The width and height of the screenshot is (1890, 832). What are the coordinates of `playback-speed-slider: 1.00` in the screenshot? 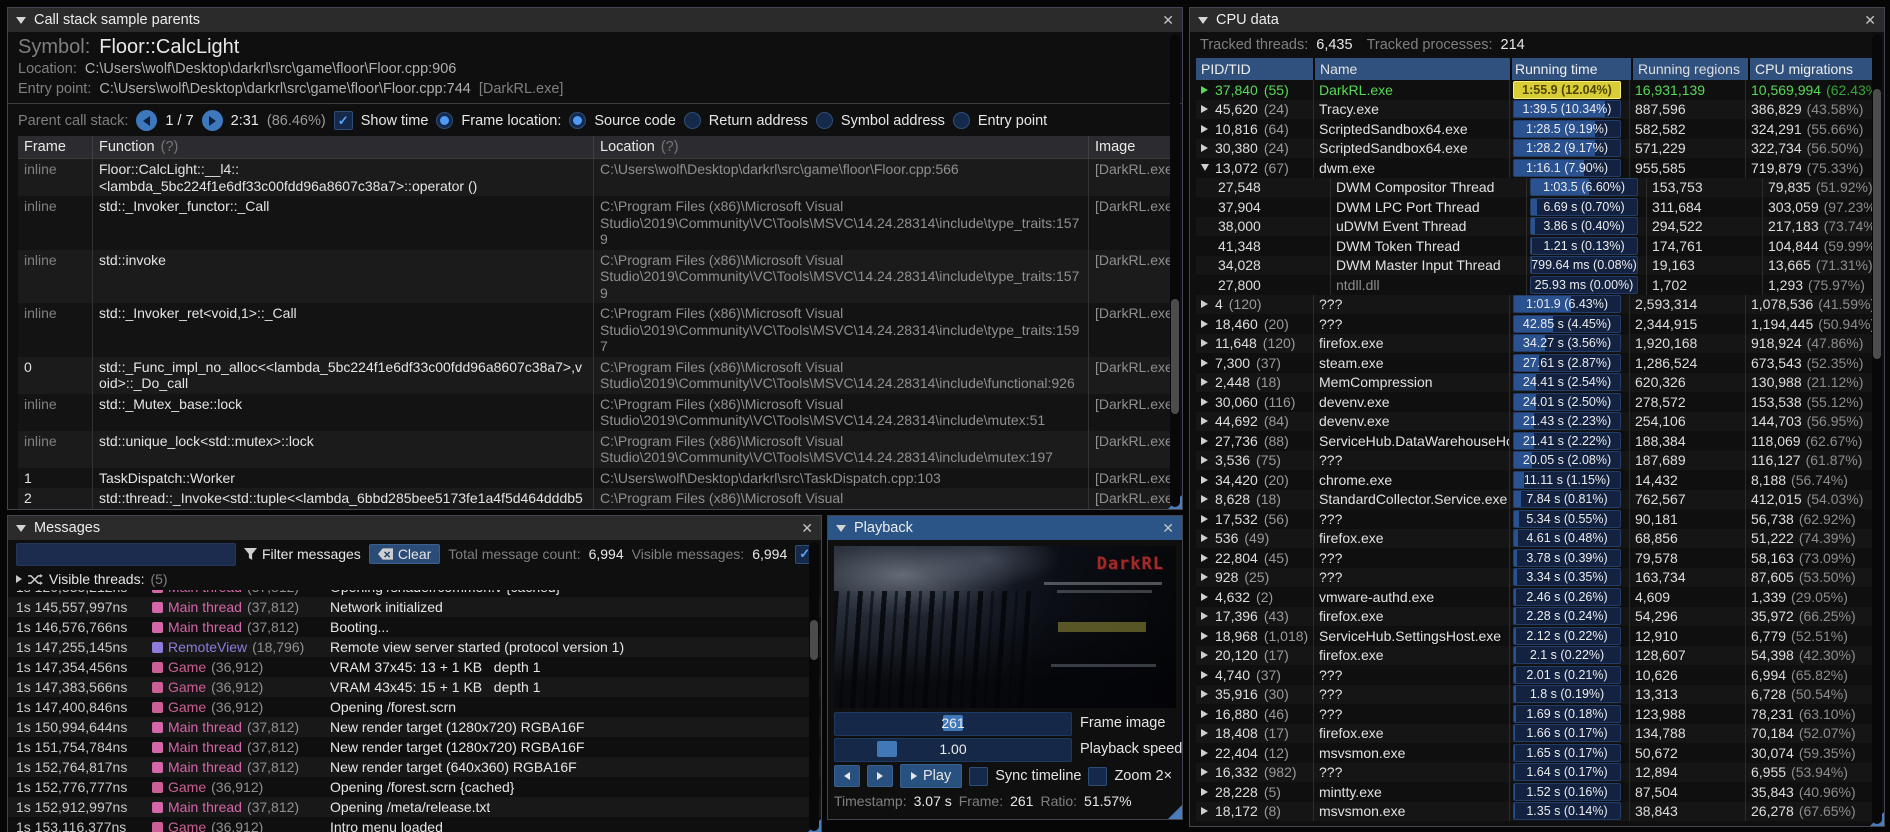 It's located at (953, 750).